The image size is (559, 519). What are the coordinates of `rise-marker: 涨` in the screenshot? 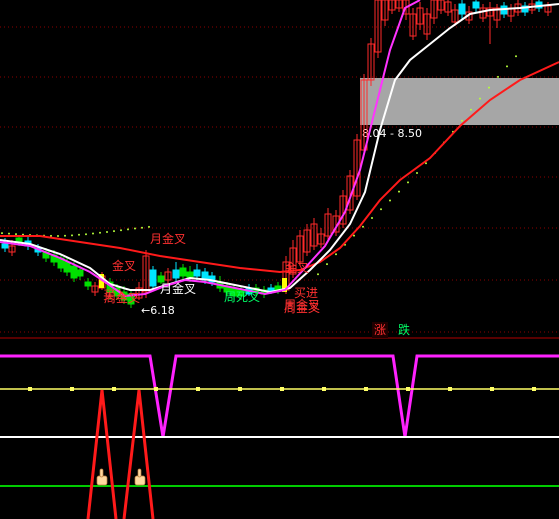 It's located at (380, 329).